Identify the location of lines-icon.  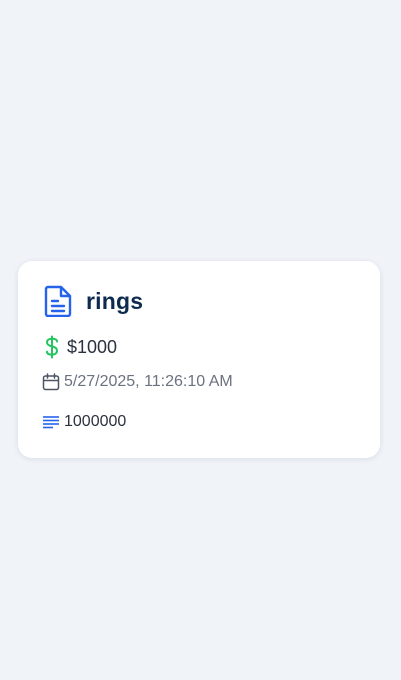
(51, 422).